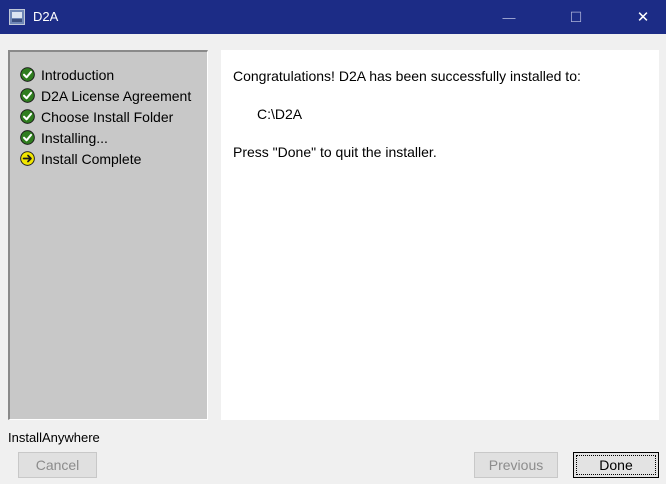  Describe the element at coordinates (27, 158) in the screenshot. I see `arrow-right-icon` at that location.